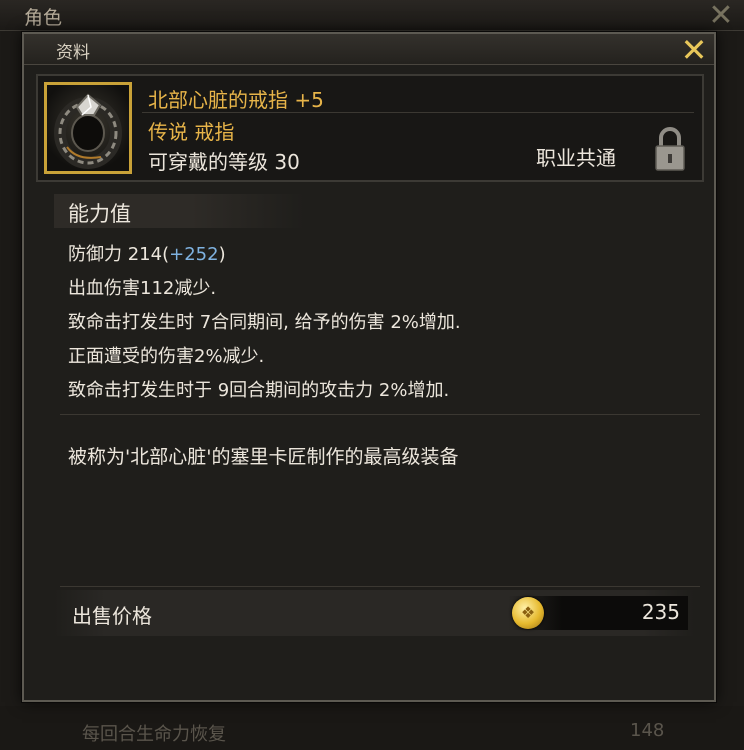 Image resolution: width=744 pixels, height=750 pixels. What do you see at coordinates (372, 728) in the screenshot?
I see `background-stat-row: 每回合生命力恢复 148` at bounding box center [372, 728].